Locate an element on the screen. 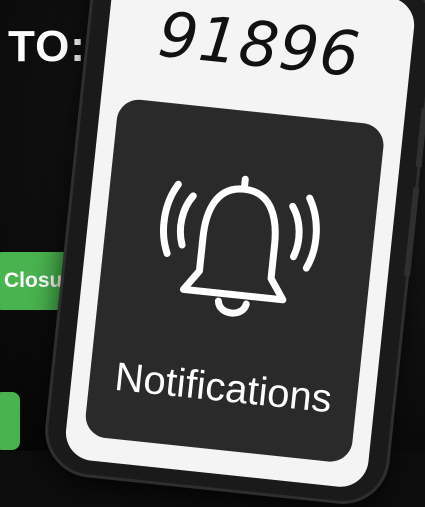  green-action-button is located at coordinates (10, 421).